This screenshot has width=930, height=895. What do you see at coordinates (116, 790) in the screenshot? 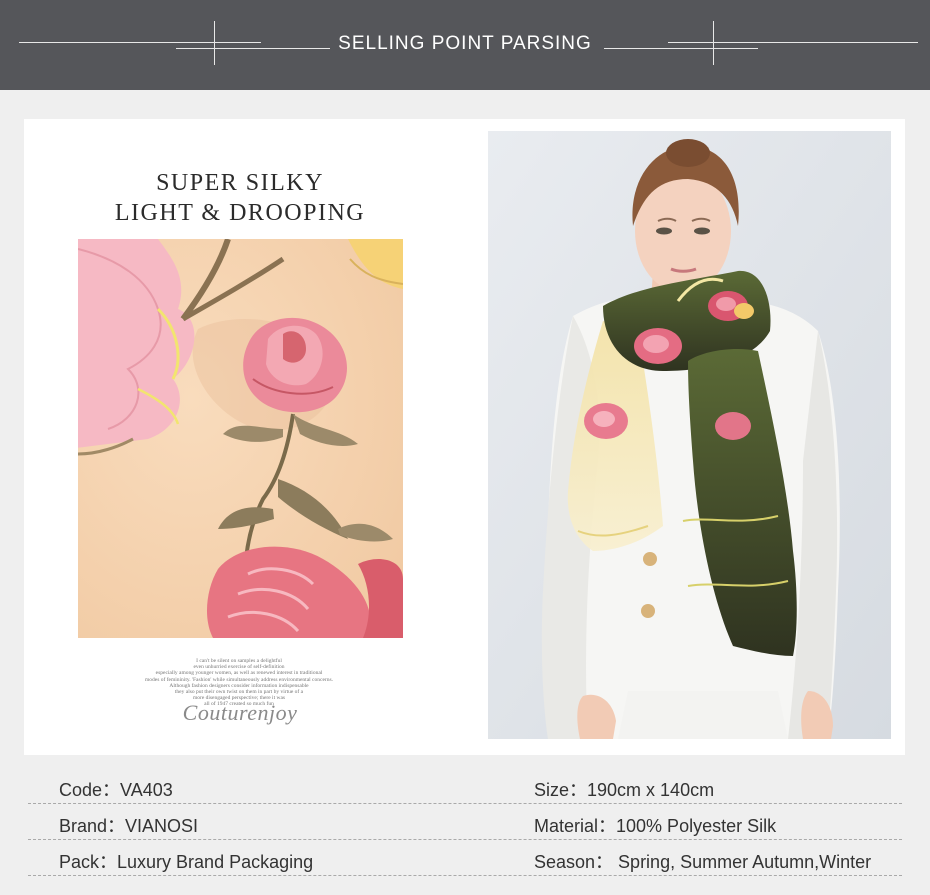
I see `spec-code: Code：VA403` at bounding box center [116, 790].